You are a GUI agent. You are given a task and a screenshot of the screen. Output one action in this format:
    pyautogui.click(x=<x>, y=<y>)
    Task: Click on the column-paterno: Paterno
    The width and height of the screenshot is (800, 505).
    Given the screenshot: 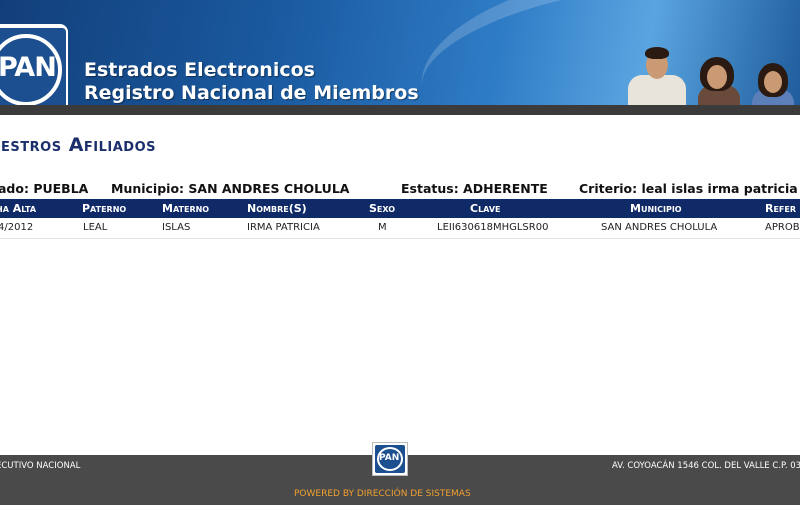 What is the action you would take?
    pyautogui.click(x=104, y=208)
    